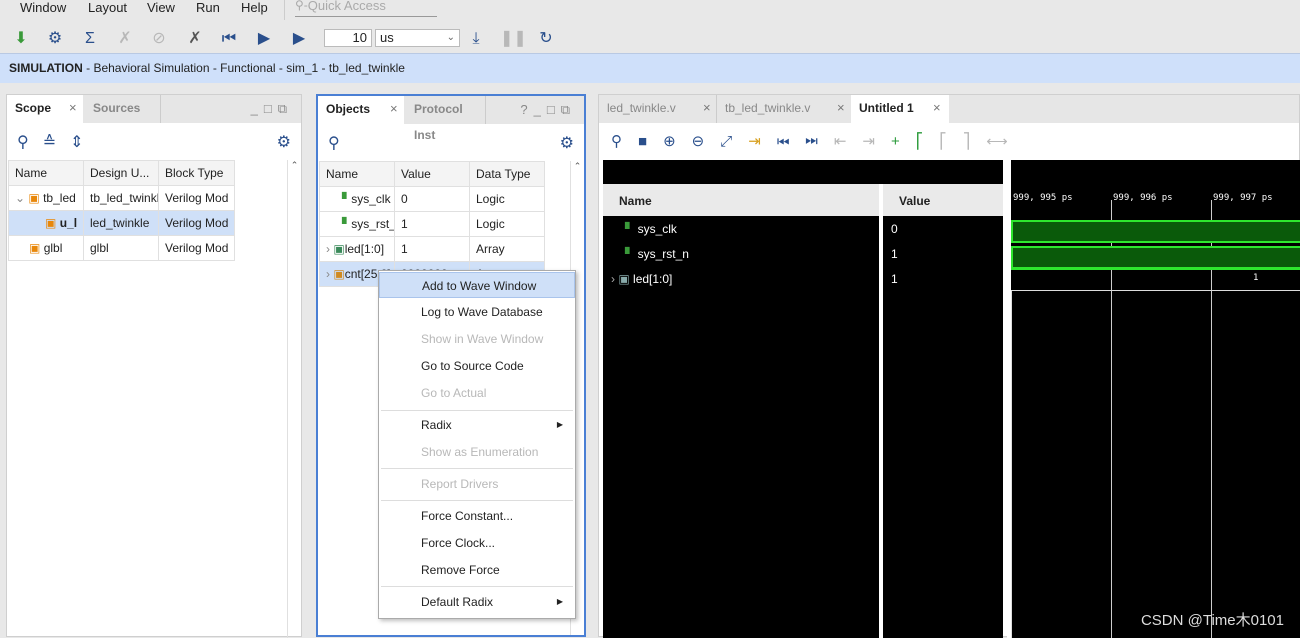 This screenshot has width=1300, height=638. Describe the element at coordinates (900, 109) in the screenshot. I see `tab-untitled-1: Untitled 1 ×` at that location.